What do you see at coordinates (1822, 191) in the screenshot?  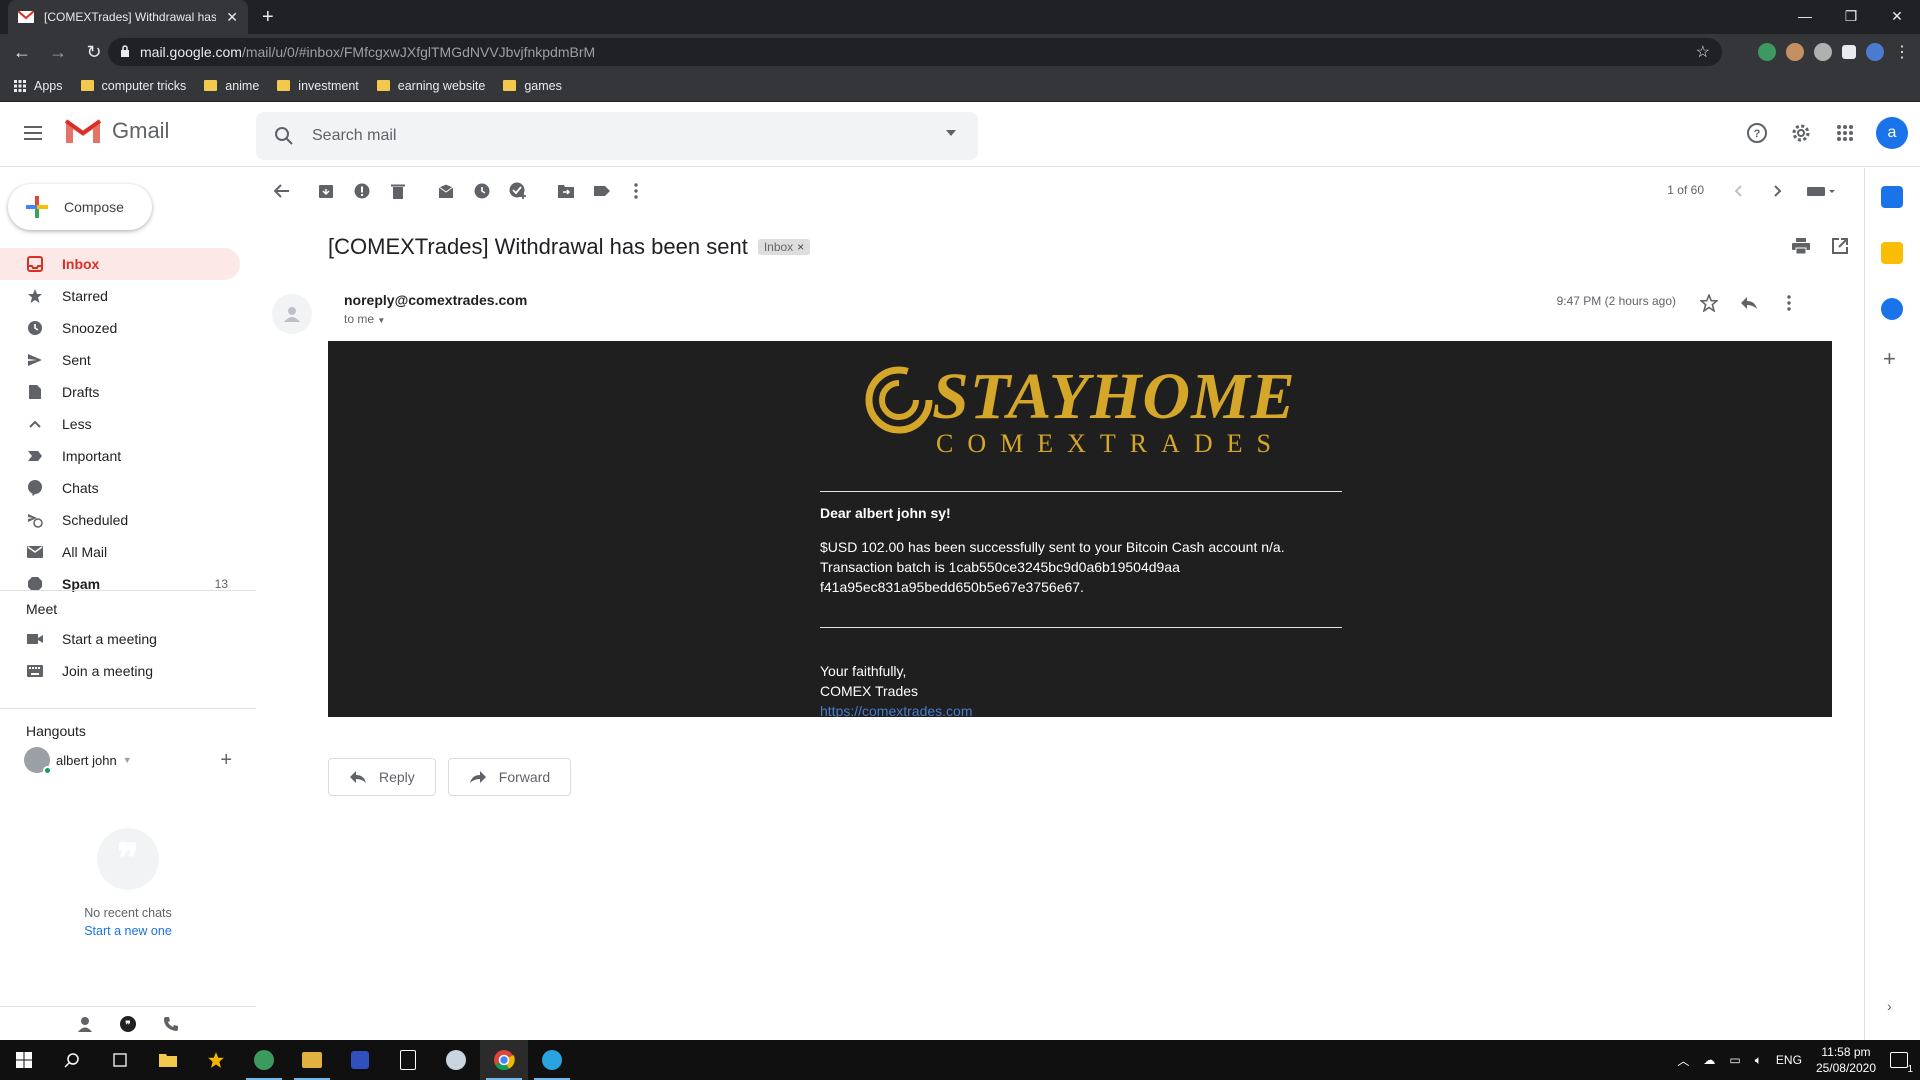 I see `input-tools-keyboard-icon` at bounding box center [1822, 191].